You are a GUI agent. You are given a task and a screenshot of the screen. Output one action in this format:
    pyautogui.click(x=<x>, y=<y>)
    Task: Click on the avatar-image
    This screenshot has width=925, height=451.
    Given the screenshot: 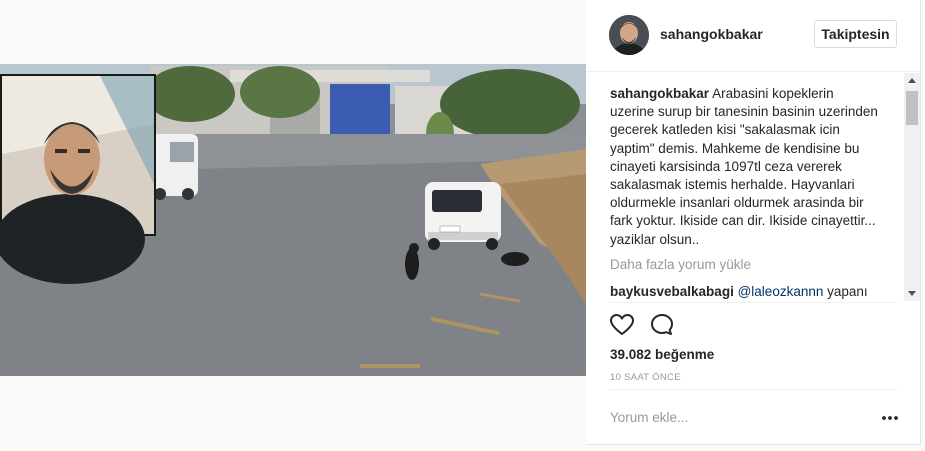 What is the action you would take?
    pyautogui.click(x=629, y=35)
    